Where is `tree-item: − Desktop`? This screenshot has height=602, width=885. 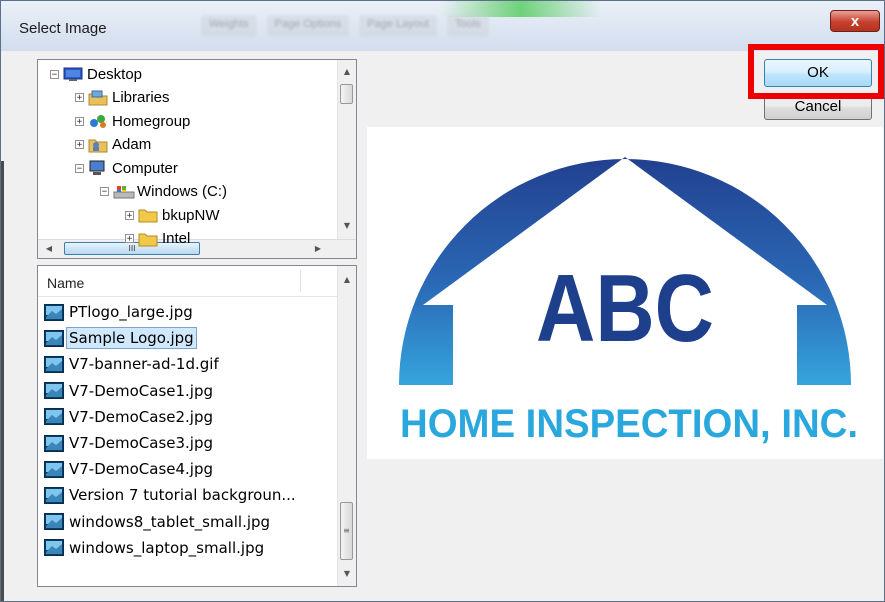 tree-item: − Desktop is located at coordinates (96, 74).